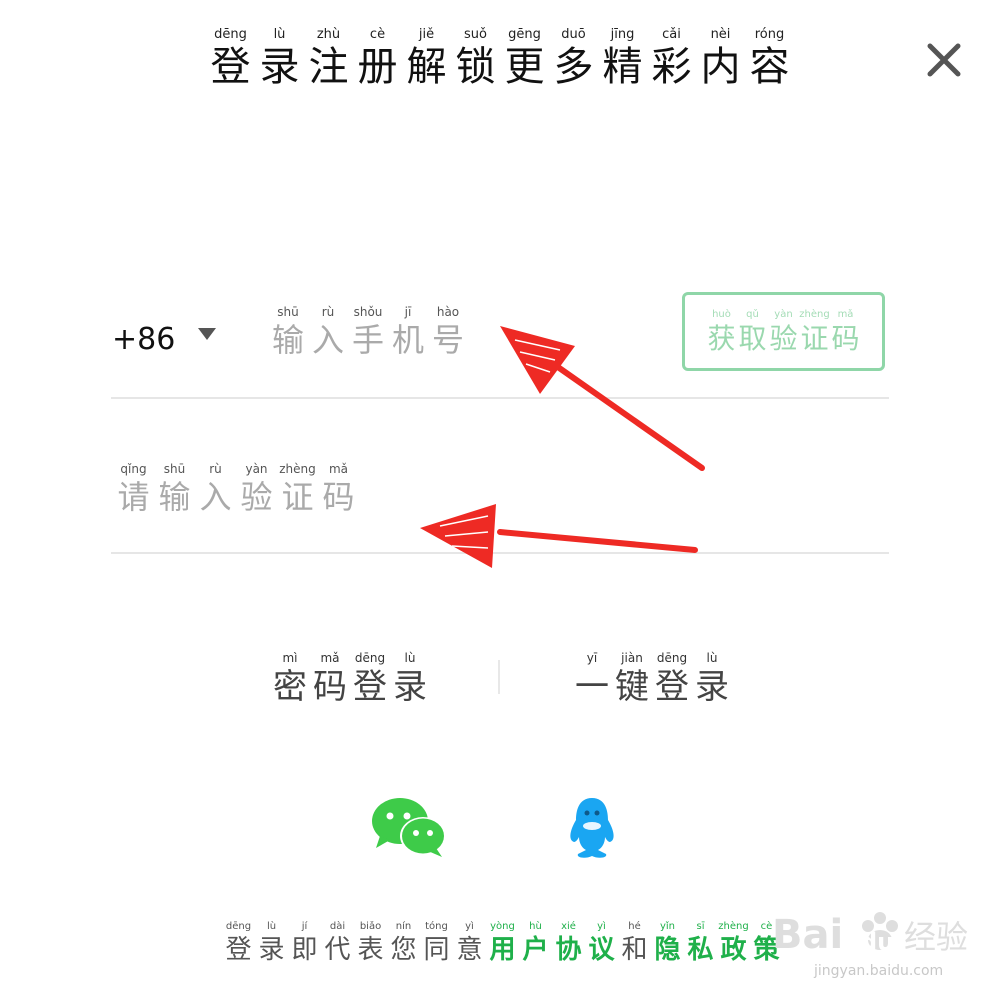  I want to click on pinyin: gēng, so click(524, 34).